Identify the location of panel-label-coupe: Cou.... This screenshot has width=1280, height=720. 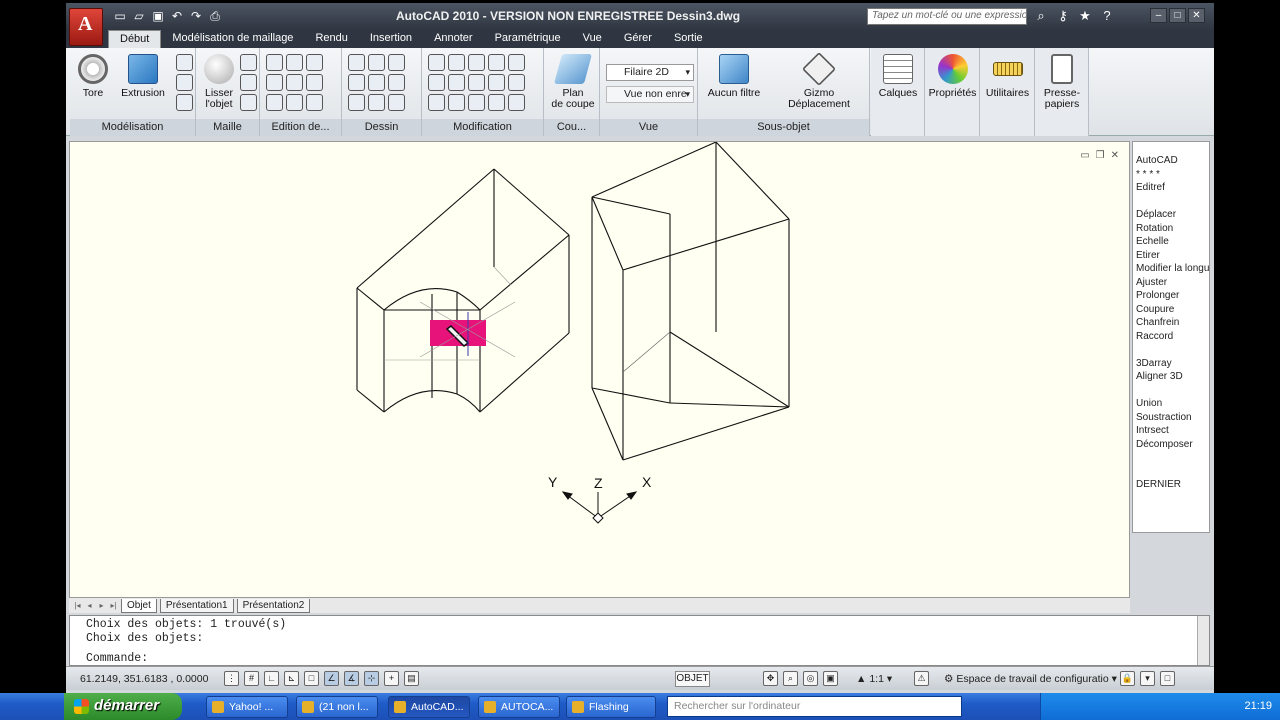
(571, 127).